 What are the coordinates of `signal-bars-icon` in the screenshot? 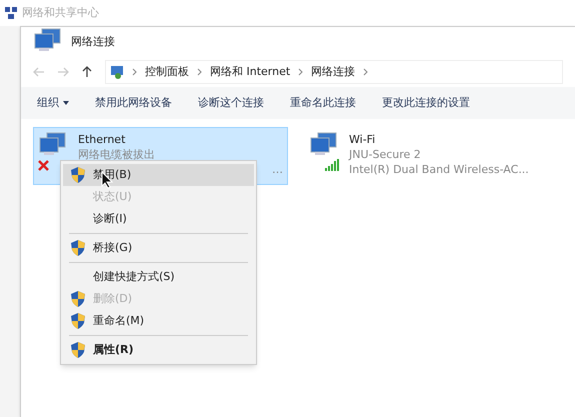 It's located at (332, 165).